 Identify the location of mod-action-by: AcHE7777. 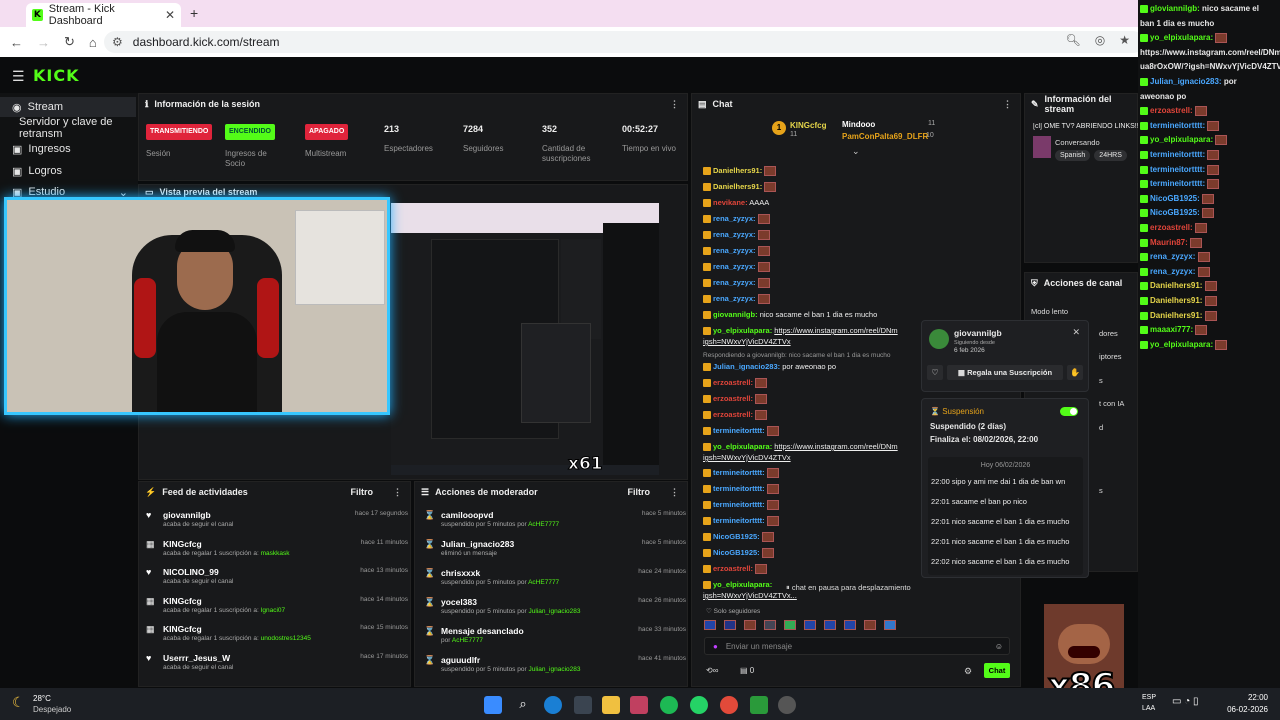
(543, 582).